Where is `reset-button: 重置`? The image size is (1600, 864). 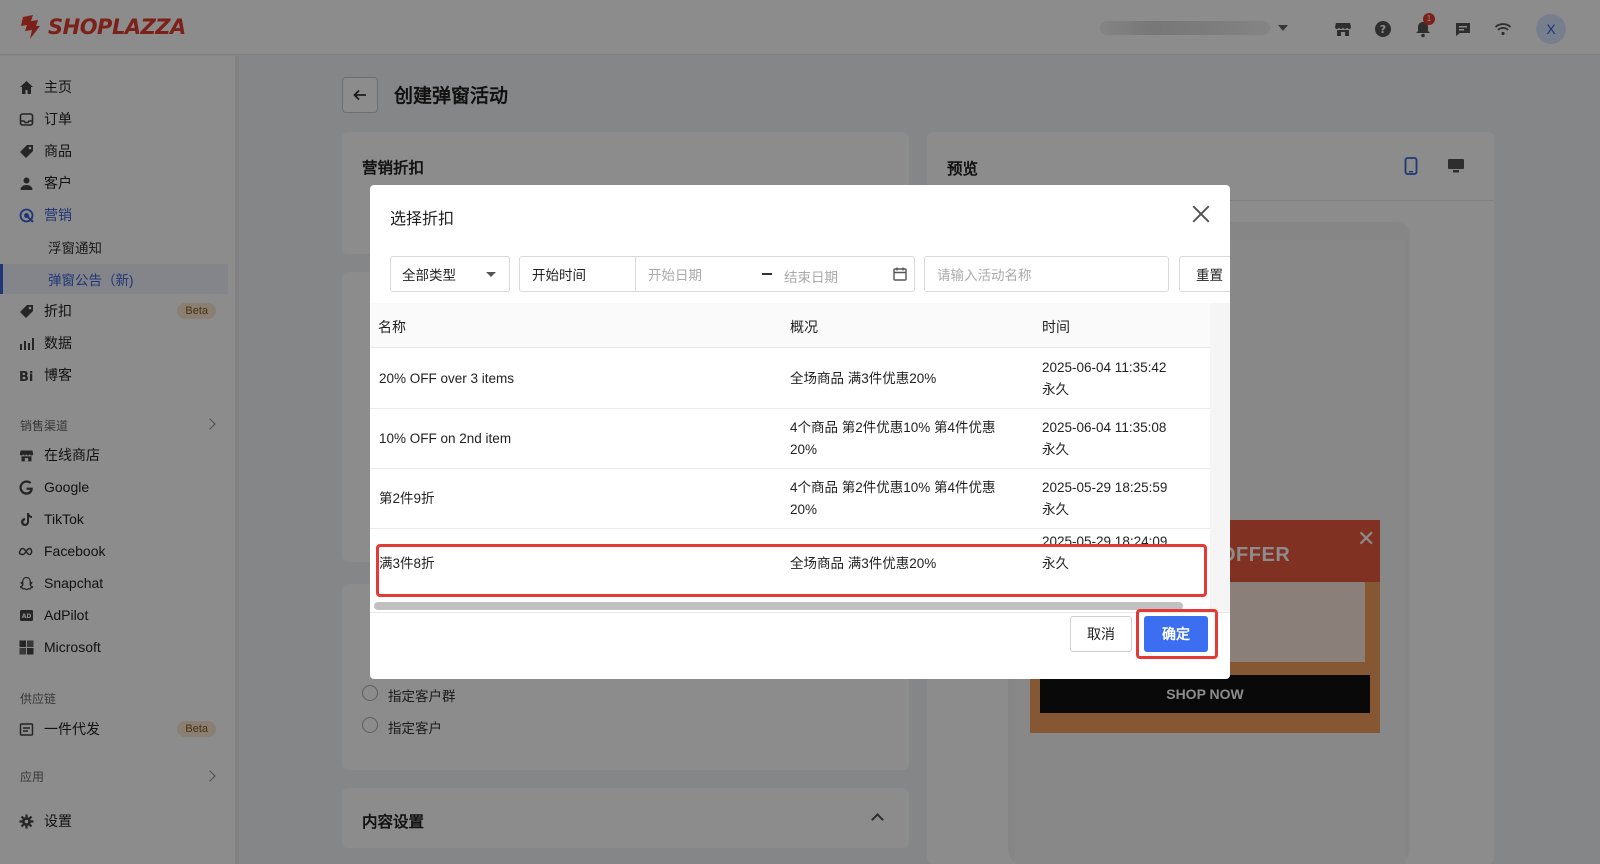 reset-button: 重置 is located at coordinates (1204, 274).